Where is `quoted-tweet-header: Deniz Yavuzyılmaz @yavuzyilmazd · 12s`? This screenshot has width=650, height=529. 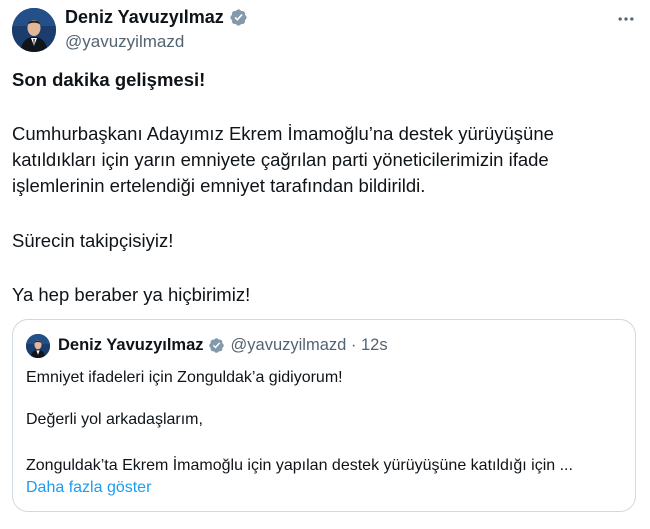 quoted-tweet-header: Deniz Yavuzyılmaz @yavuzyilmazd · 12s is located at coordinates (223, 345).